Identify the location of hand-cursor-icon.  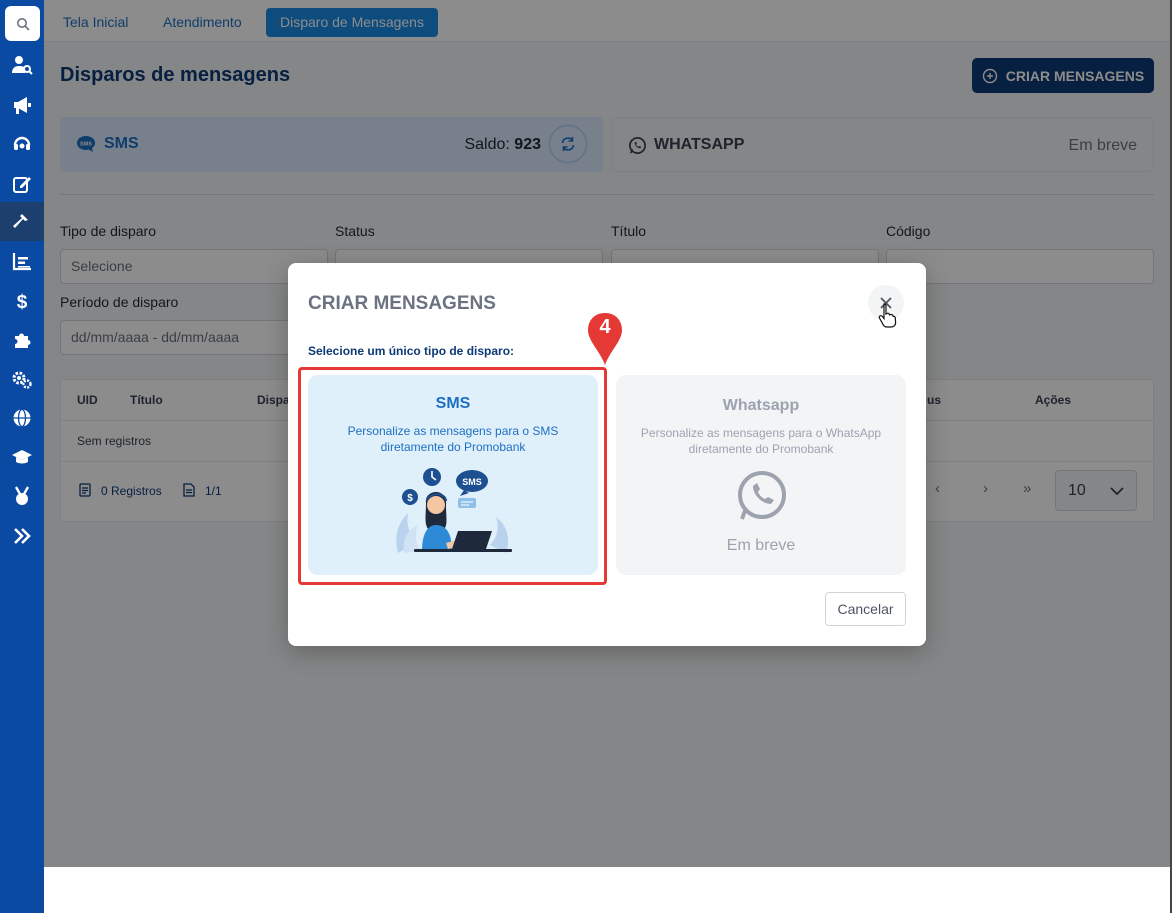
(887, 315).